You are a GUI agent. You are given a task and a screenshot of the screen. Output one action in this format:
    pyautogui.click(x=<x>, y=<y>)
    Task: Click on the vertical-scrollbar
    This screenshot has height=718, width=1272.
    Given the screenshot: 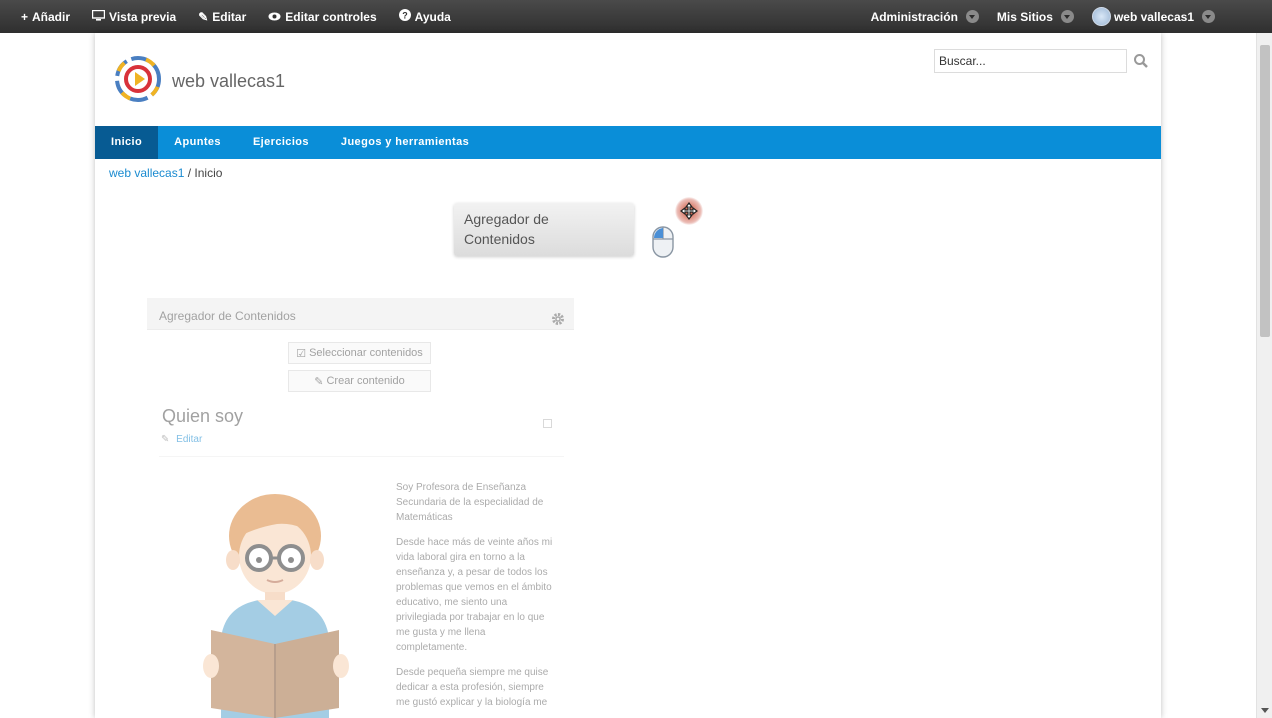 What is the action you would take?
    pyautogui.click(x=1264, y=375)
    